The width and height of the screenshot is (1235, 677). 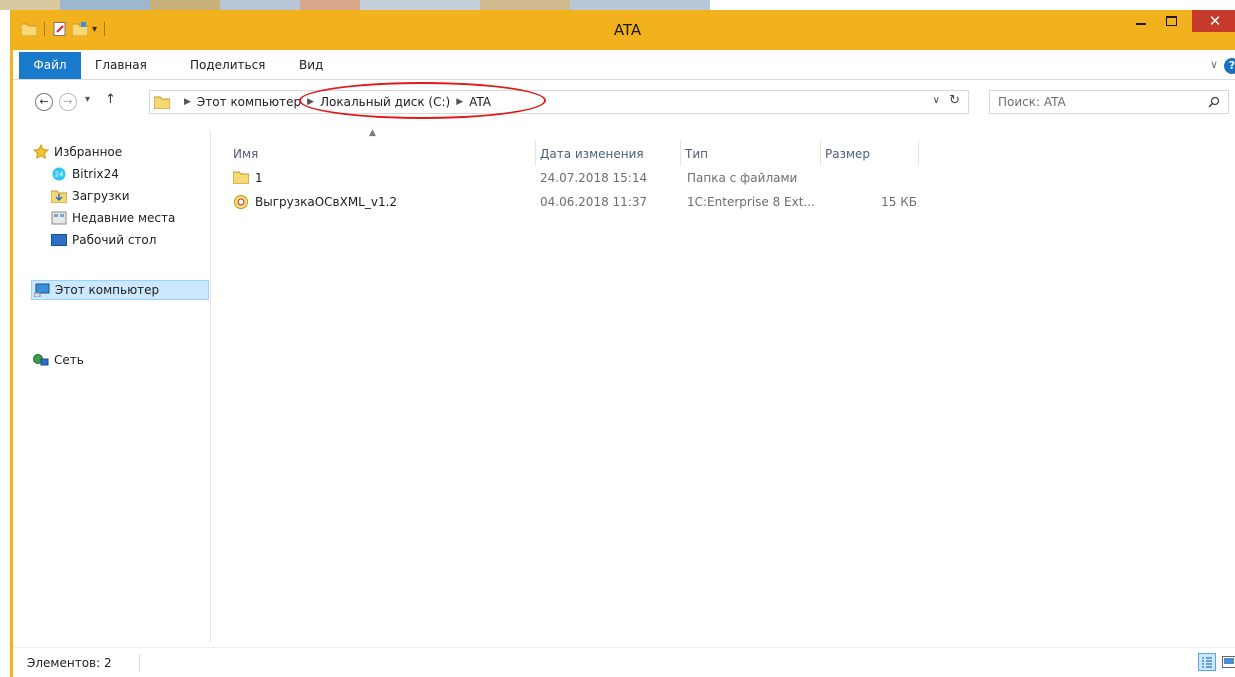 I want to click on bitrix24-icon: 24, so click(x=59, y=174).